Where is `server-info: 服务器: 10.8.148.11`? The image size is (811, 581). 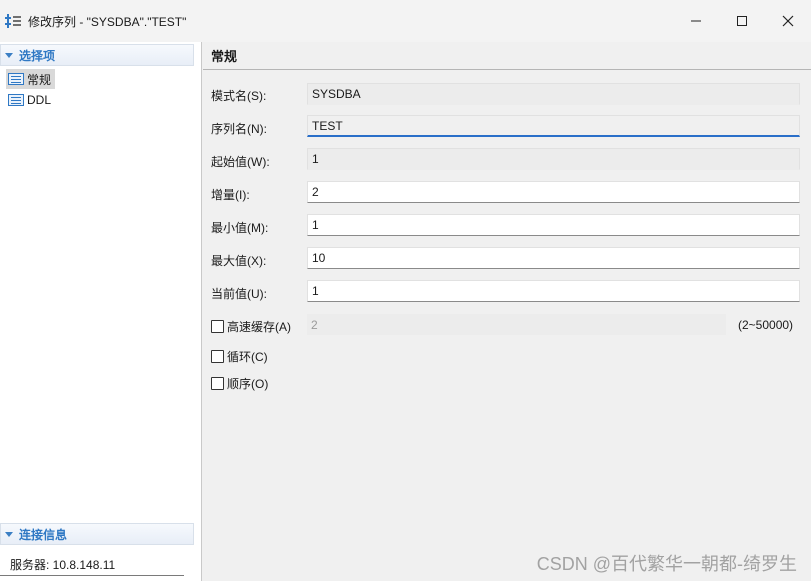
server-info: 服务器: 10.8.148.11 is located at coordinates (63, 565).